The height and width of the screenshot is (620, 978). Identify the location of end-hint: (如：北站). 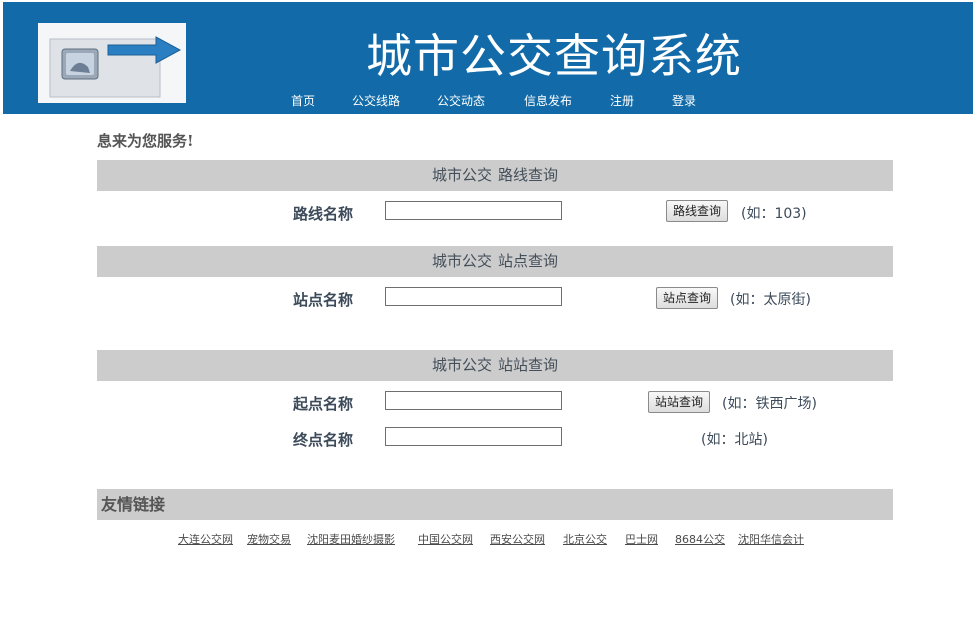
(734, 440).